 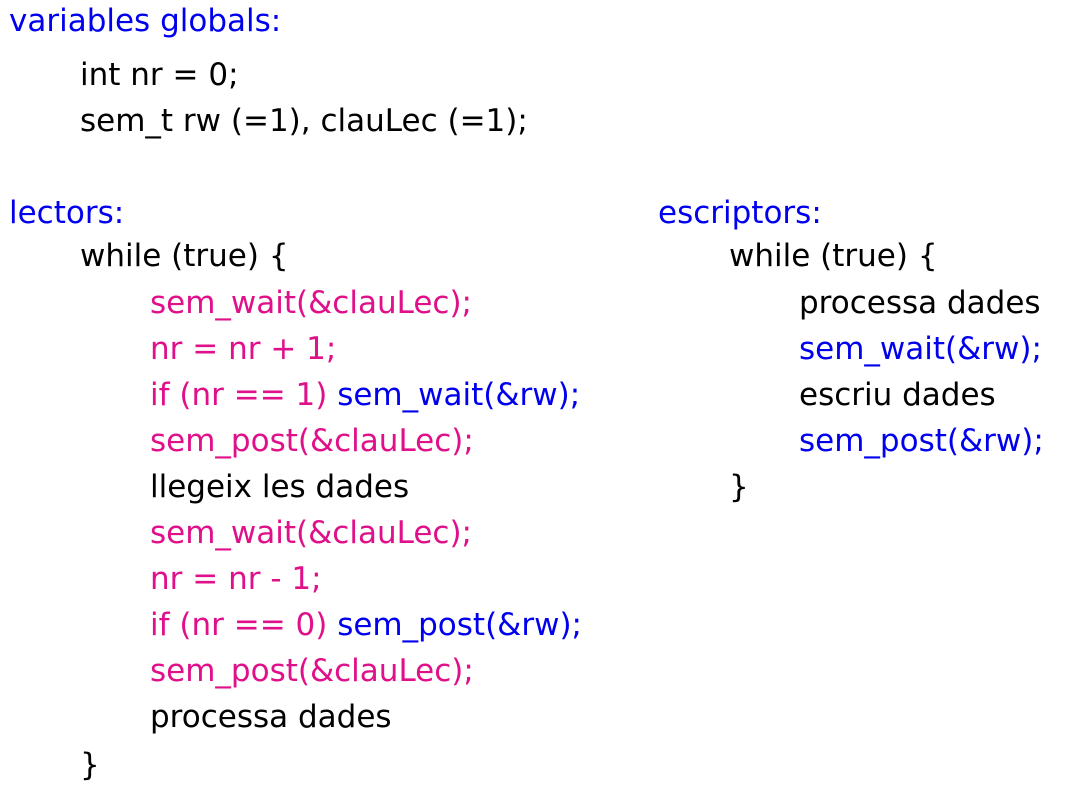 What do you see at coordinates (459, 625) in the screenshot?
I see `readers-line-8-post-rw: sem_post(&rw);` at bounding box center [459, 625].